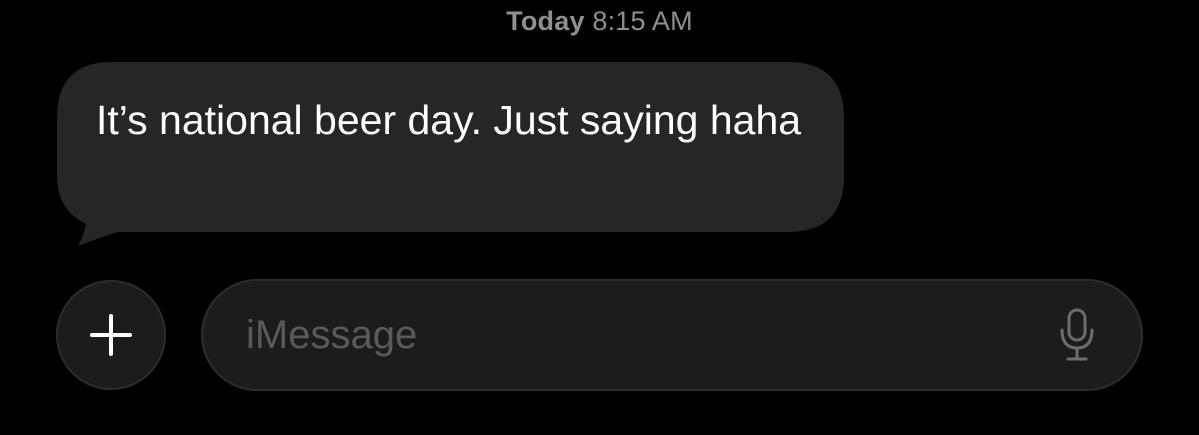 Image resolution: width=1199 pixels, height=435 pixels. What do you see at coordinates (449, 120) in the screenshot?
I see `message-text: It’s national beer day. Just saying haha` at bounding box center [449, 120].